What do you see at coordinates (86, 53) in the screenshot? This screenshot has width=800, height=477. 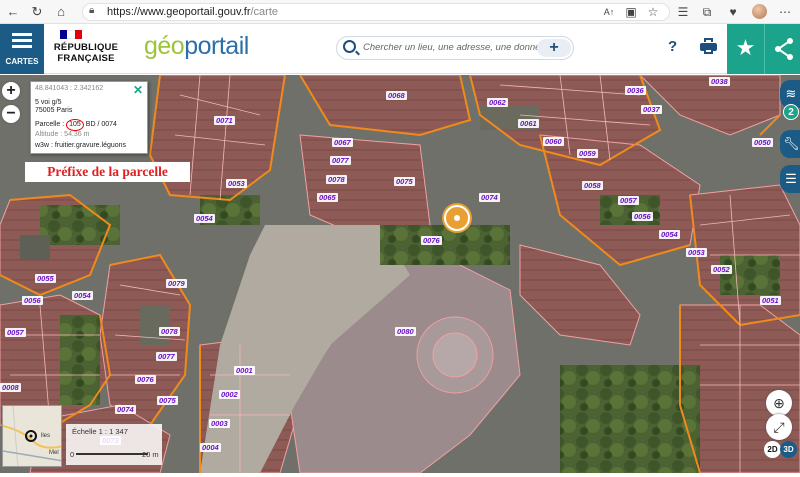 I see `republique-francaise-logo: RÉPUBLIQUE FRANÇAISE` at bounding box center [86, 53].